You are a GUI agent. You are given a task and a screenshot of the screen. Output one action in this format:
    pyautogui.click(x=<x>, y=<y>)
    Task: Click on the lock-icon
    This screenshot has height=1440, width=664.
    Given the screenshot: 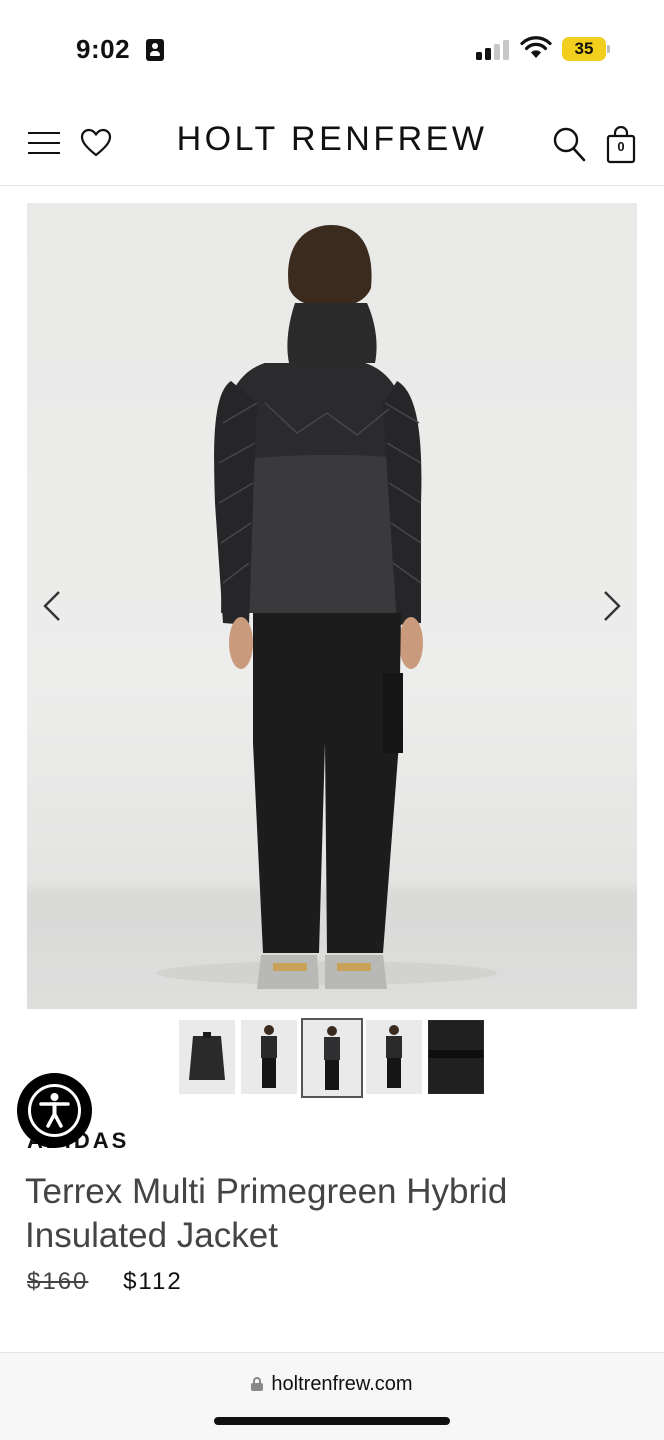 What is the action you would take?
    pyautogui.click(x=257, y=1384)
    